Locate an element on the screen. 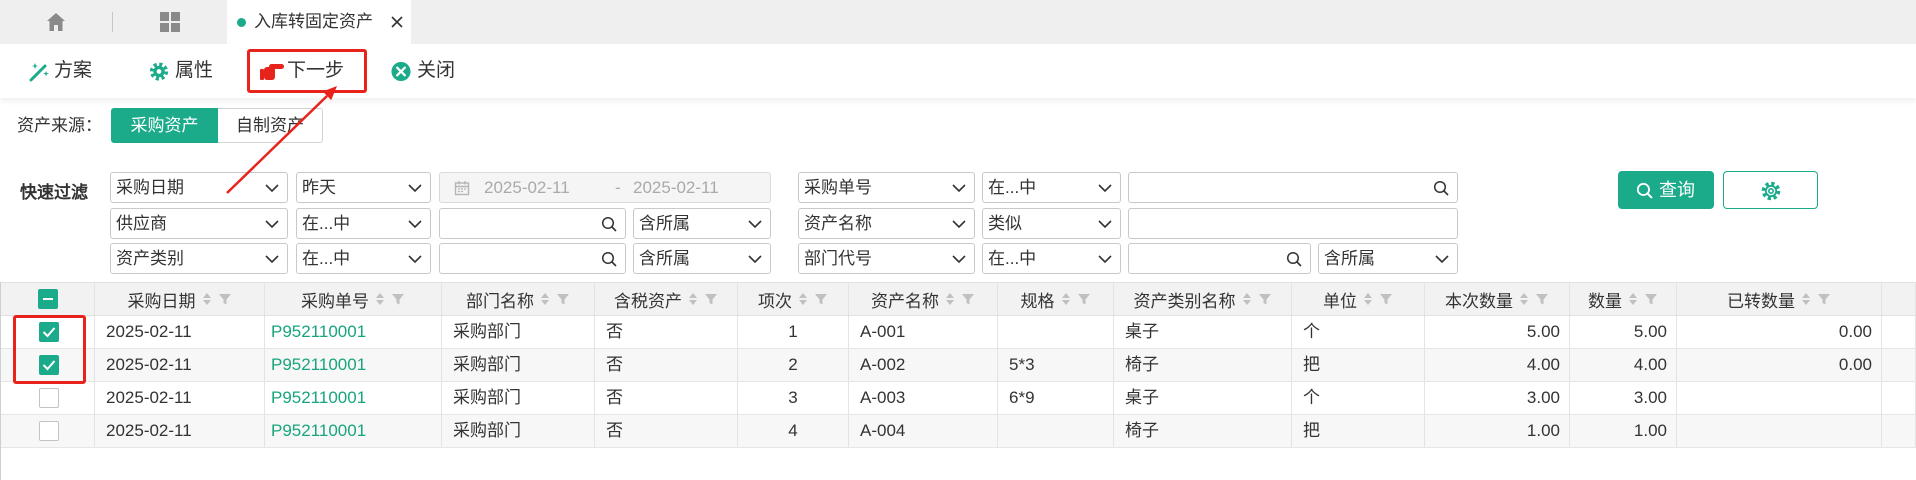 The height and width of the screenshot is (480, 1916). cell-filler is located at coordinates (1899, 431).